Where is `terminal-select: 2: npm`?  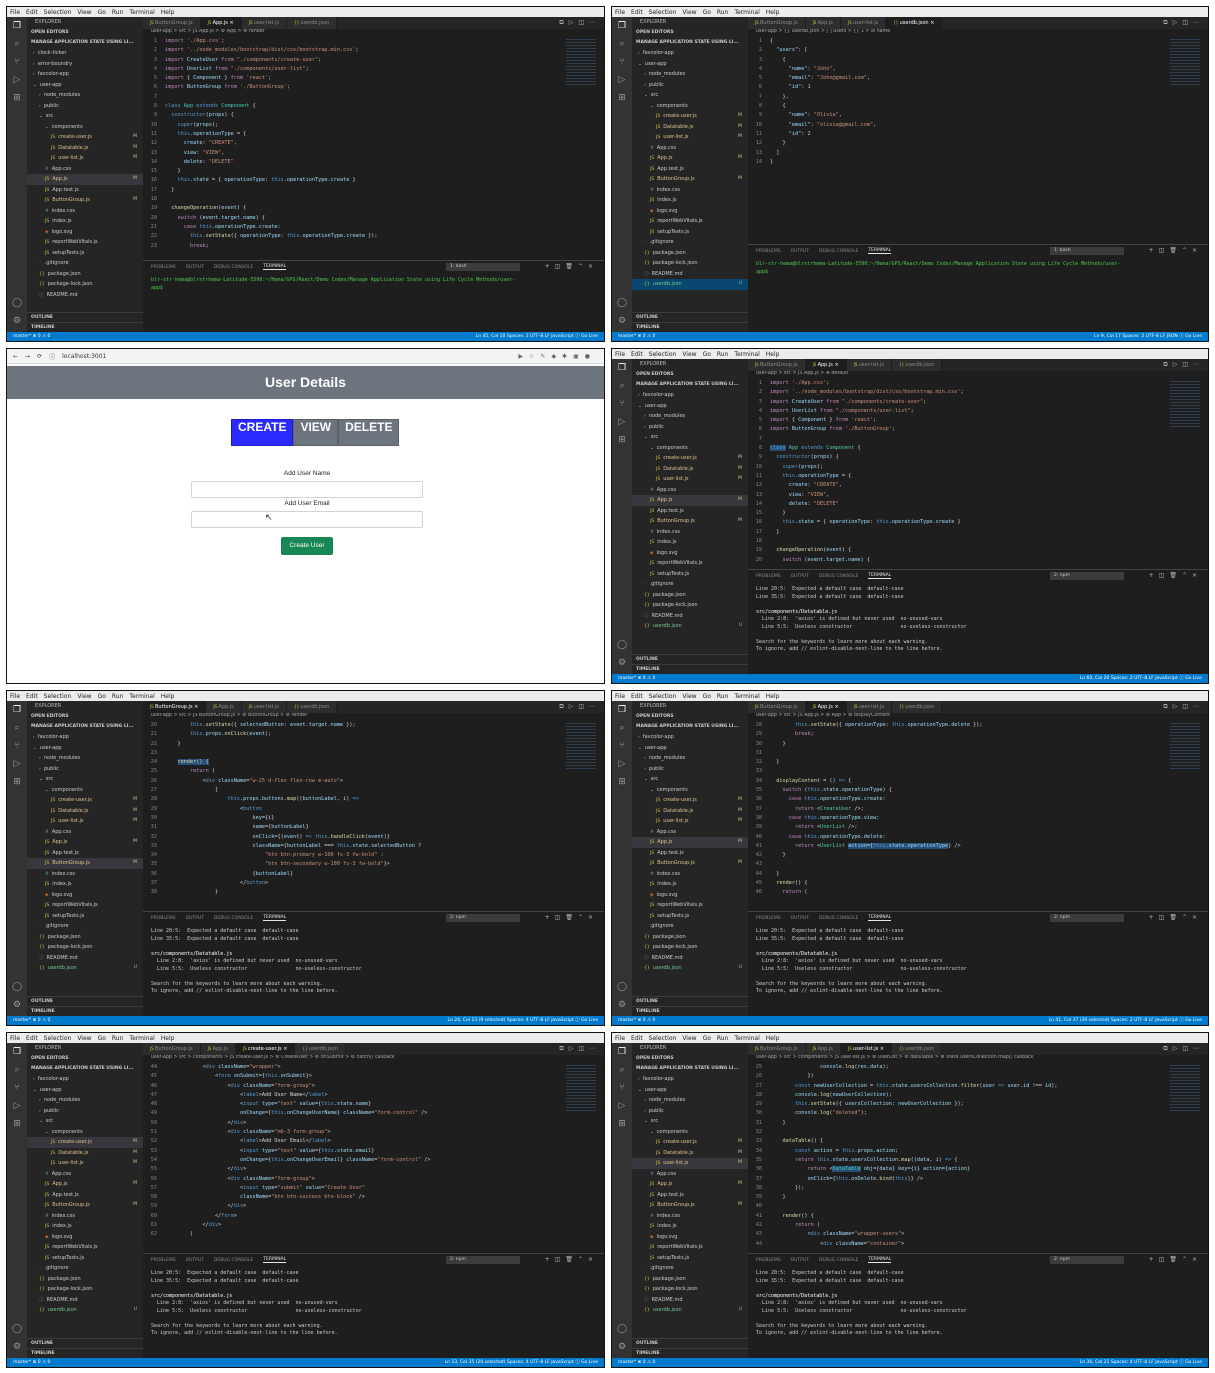
terminal-select: 2: npm is located at coordinates (1087, 1260).